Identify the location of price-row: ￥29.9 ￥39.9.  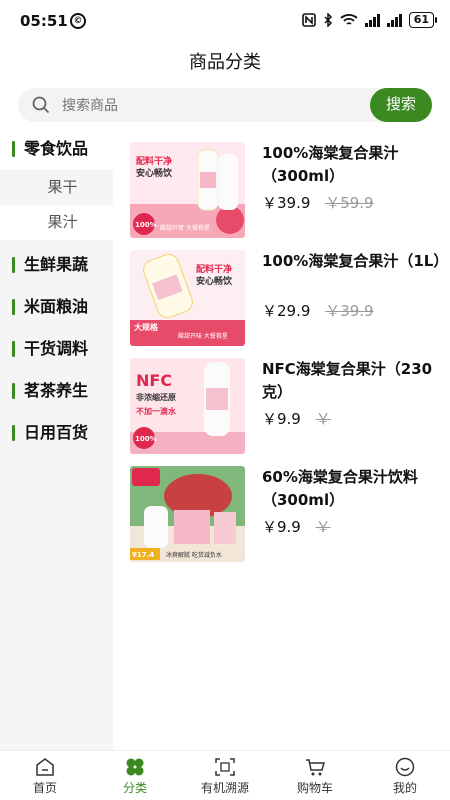
(318, 310).